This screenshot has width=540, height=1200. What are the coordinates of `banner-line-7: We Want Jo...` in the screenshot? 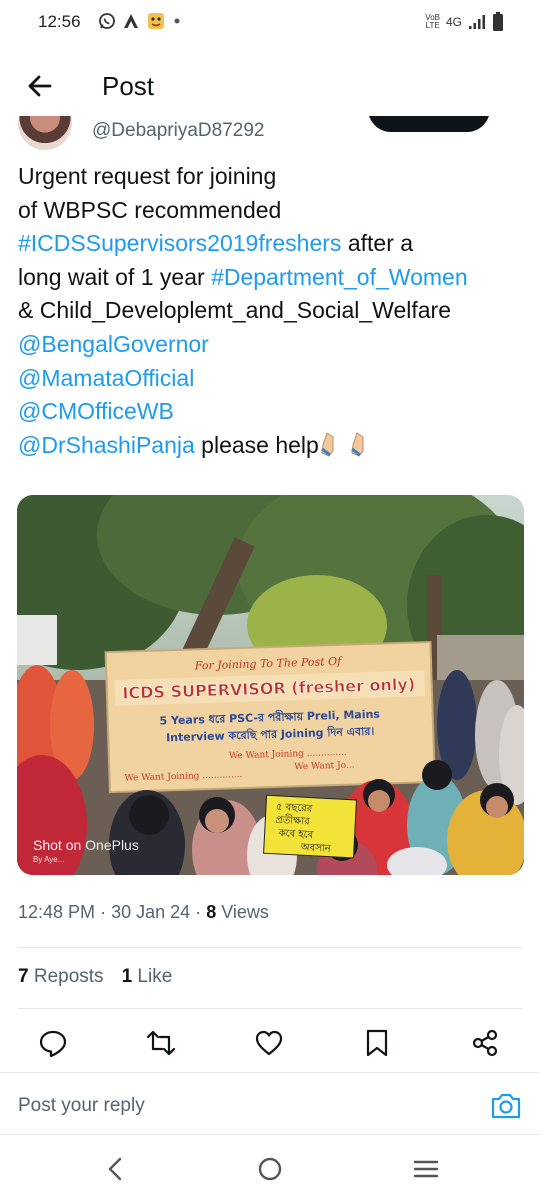 It's located at (324, 766).